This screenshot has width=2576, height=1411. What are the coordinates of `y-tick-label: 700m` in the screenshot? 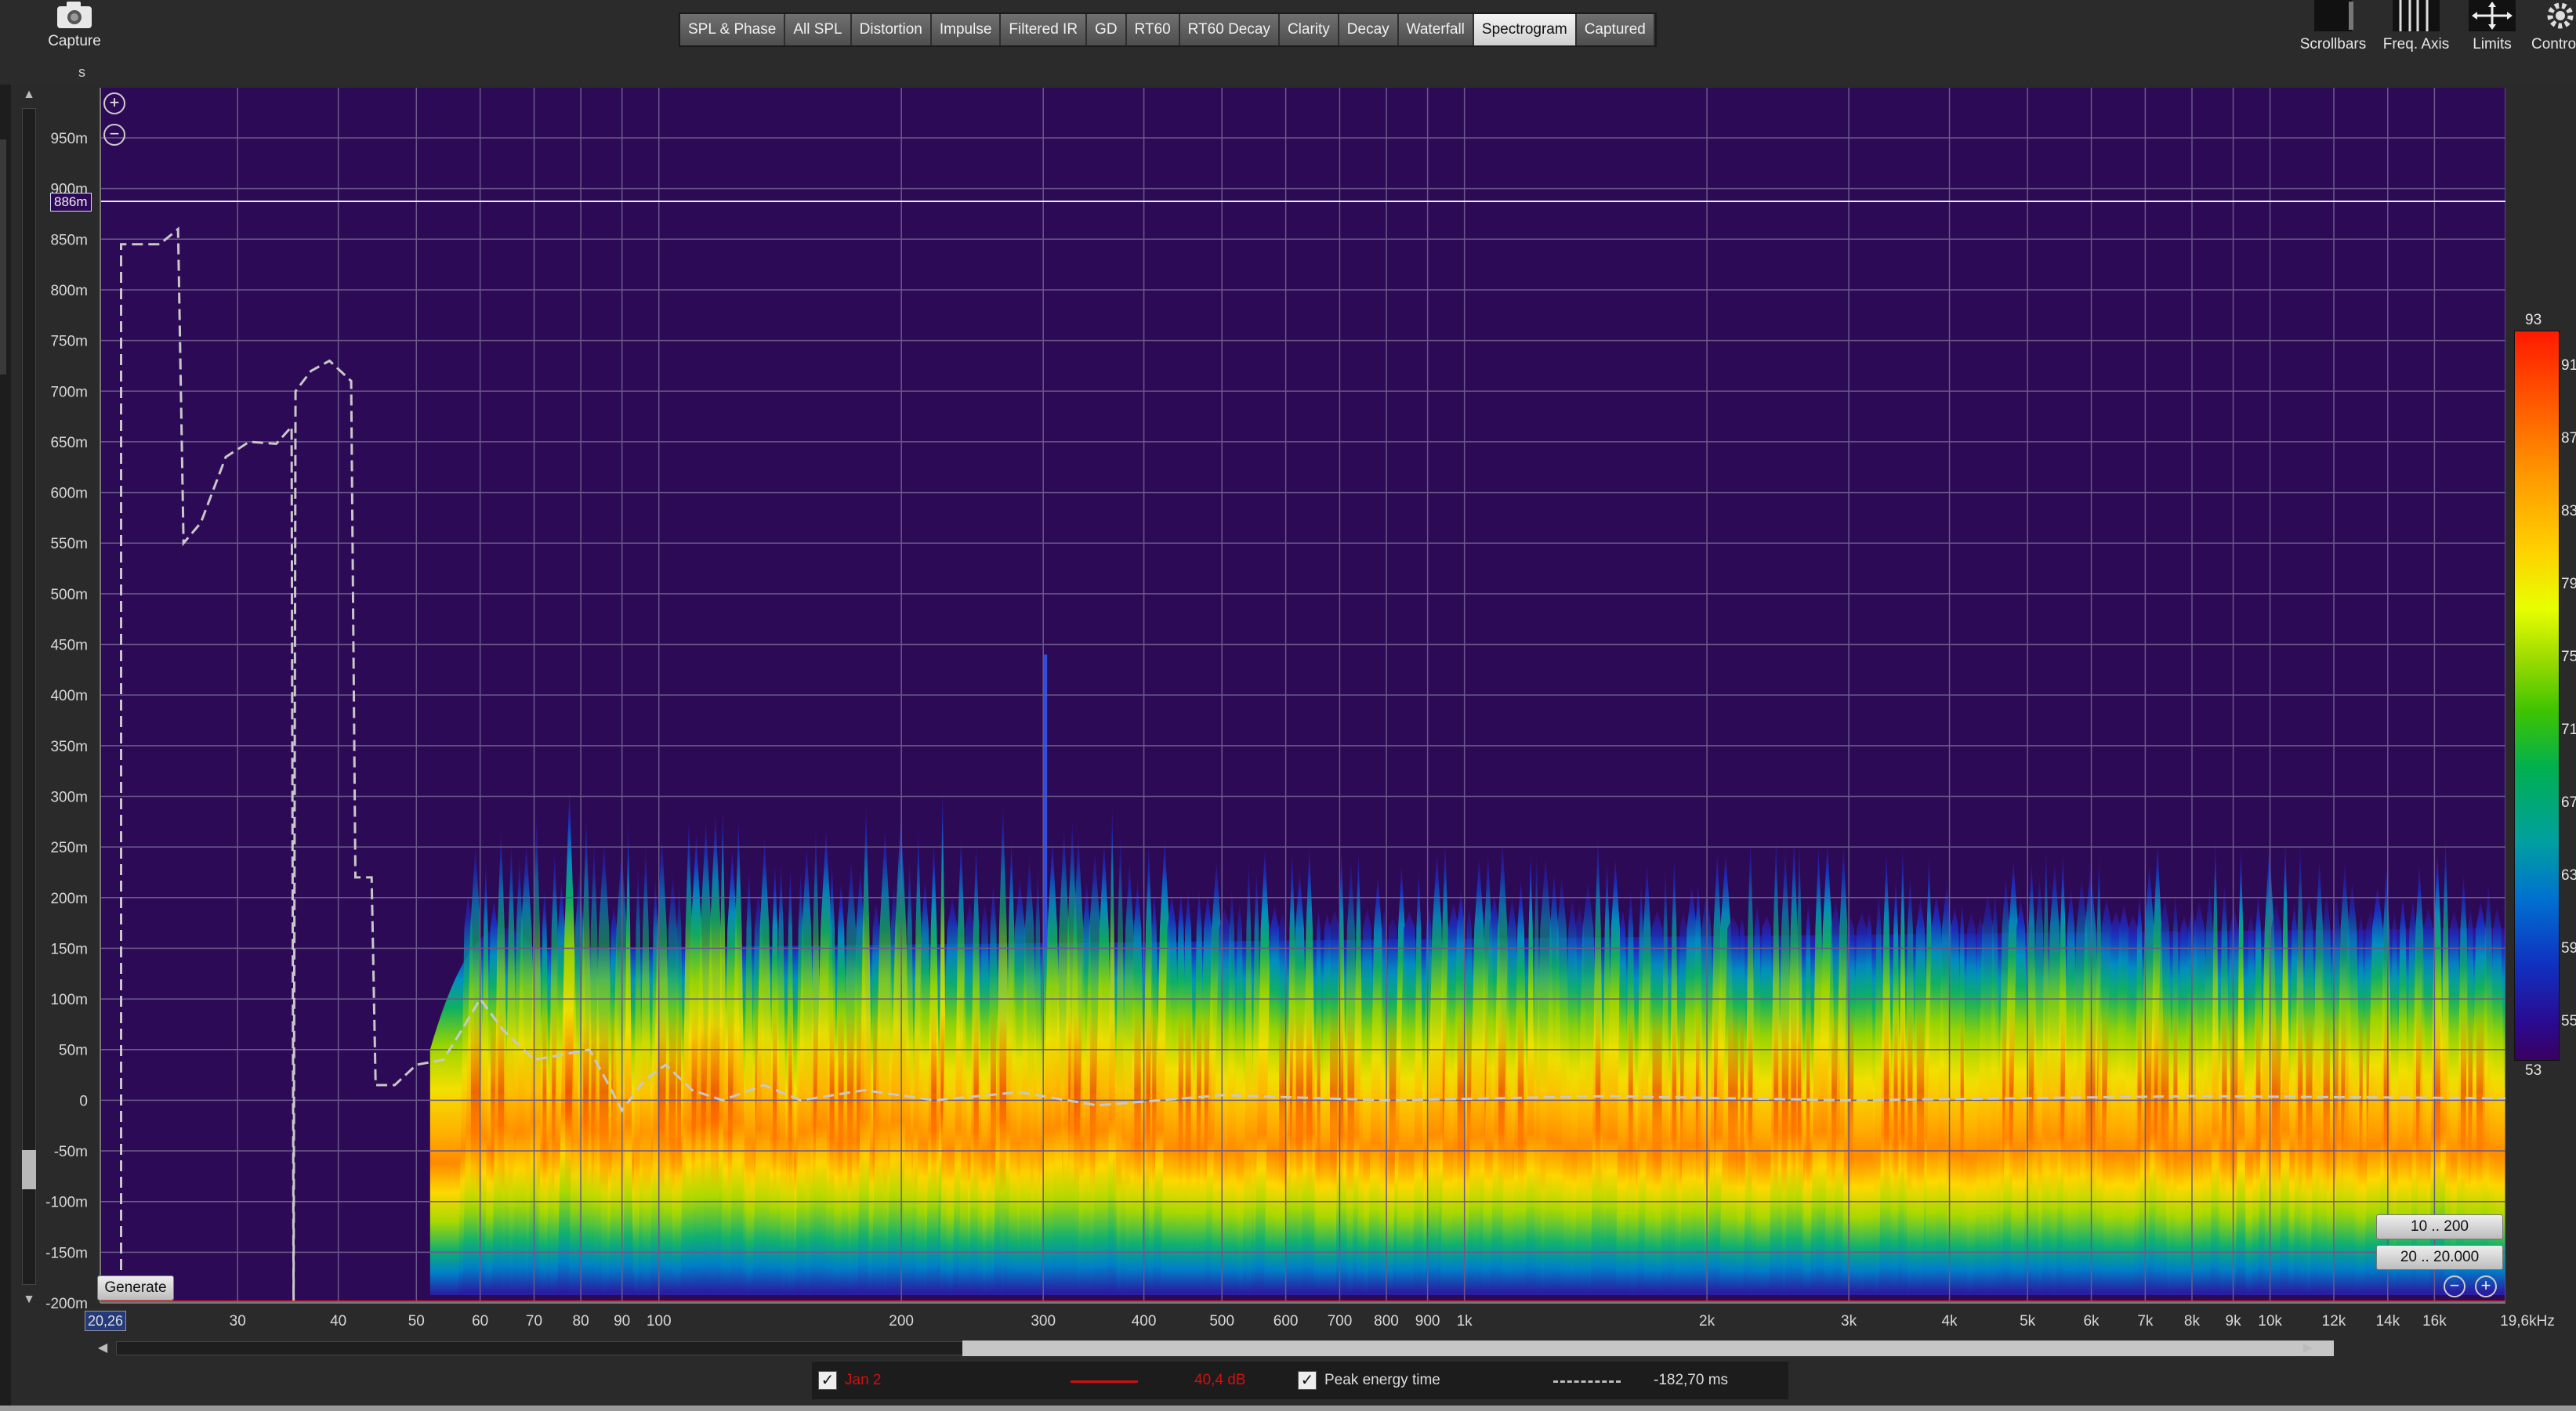 It's located at (69, 392).